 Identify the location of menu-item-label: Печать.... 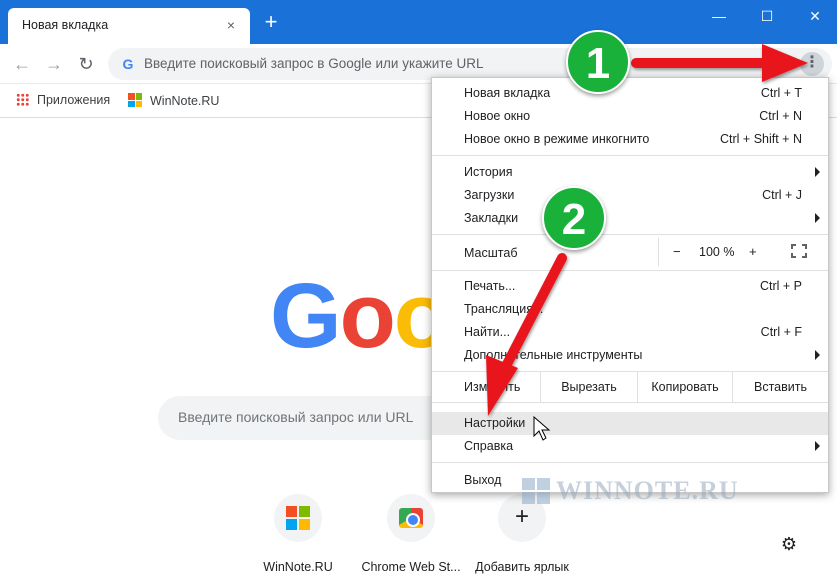
(490, 286).